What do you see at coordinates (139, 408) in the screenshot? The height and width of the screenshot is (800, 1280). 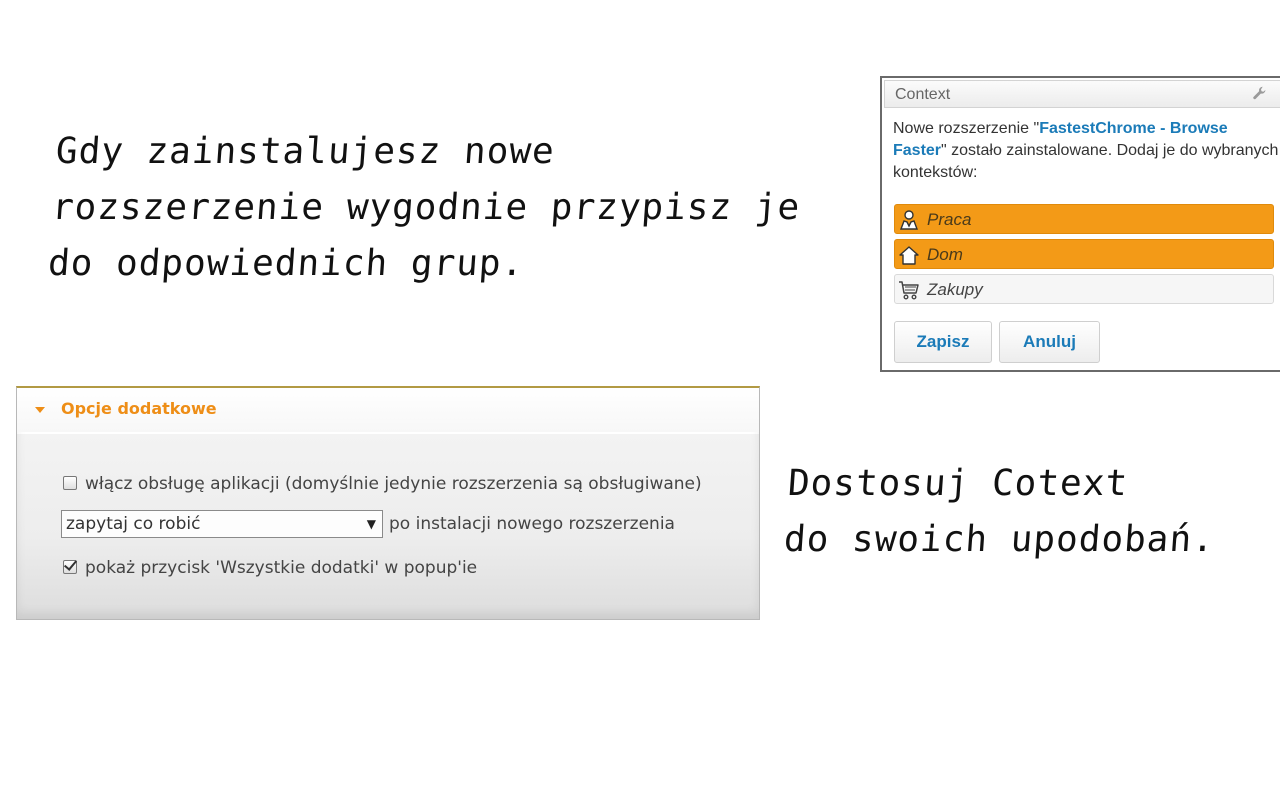 I see `options-title: Opcje dodatkowe` at bounding box center [139, 408].